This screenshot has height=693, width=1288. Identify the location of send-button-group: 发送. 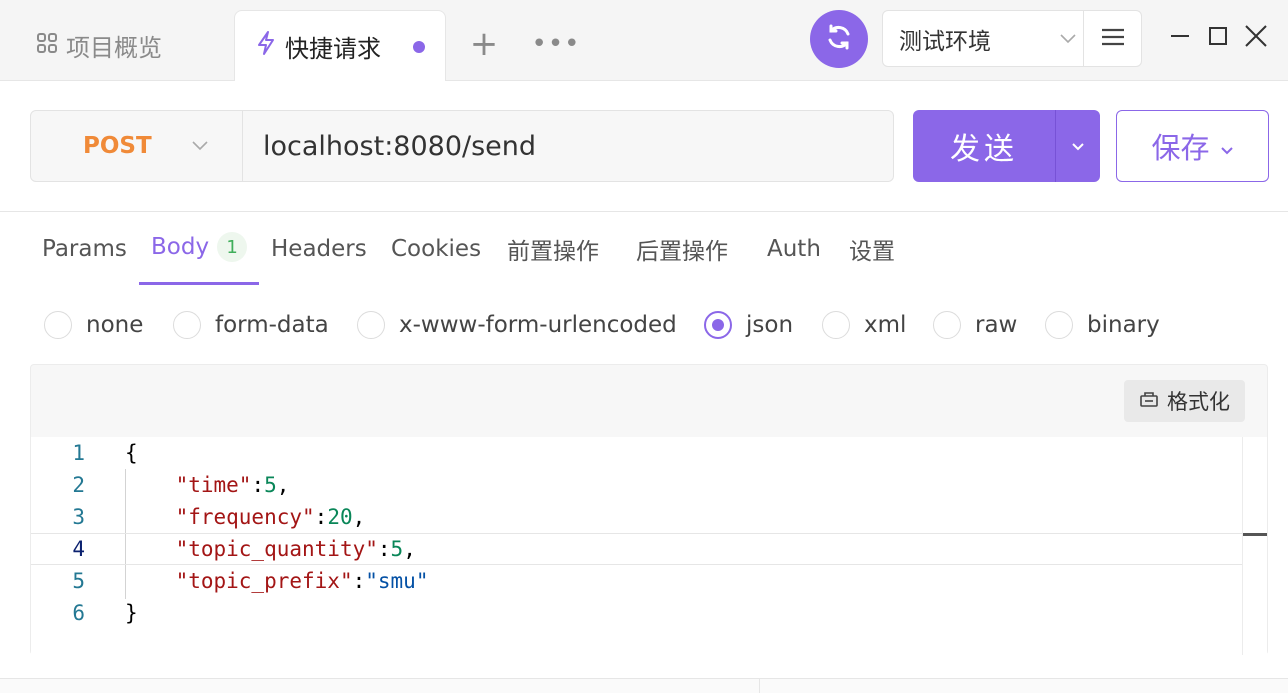
(1006, 146).